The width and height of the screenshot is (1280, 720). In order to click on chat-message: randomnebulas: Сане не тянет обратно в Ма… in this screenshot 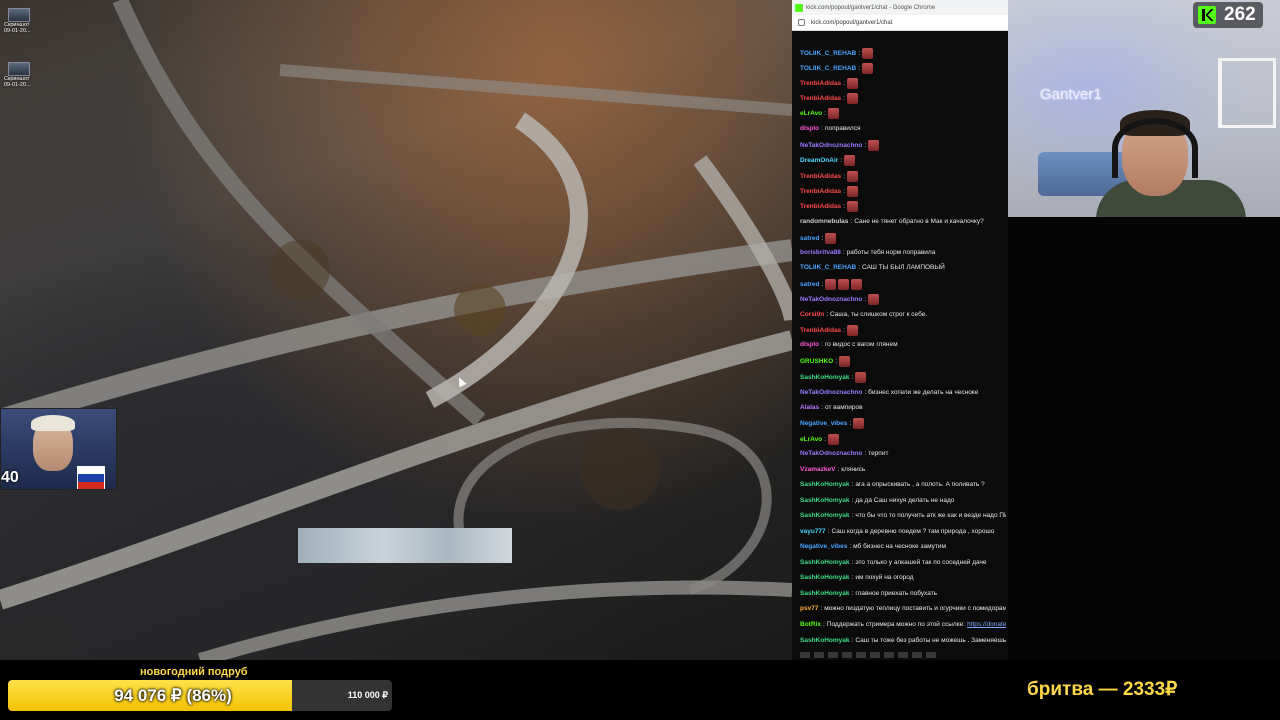, I will do `click(903, 221)`.